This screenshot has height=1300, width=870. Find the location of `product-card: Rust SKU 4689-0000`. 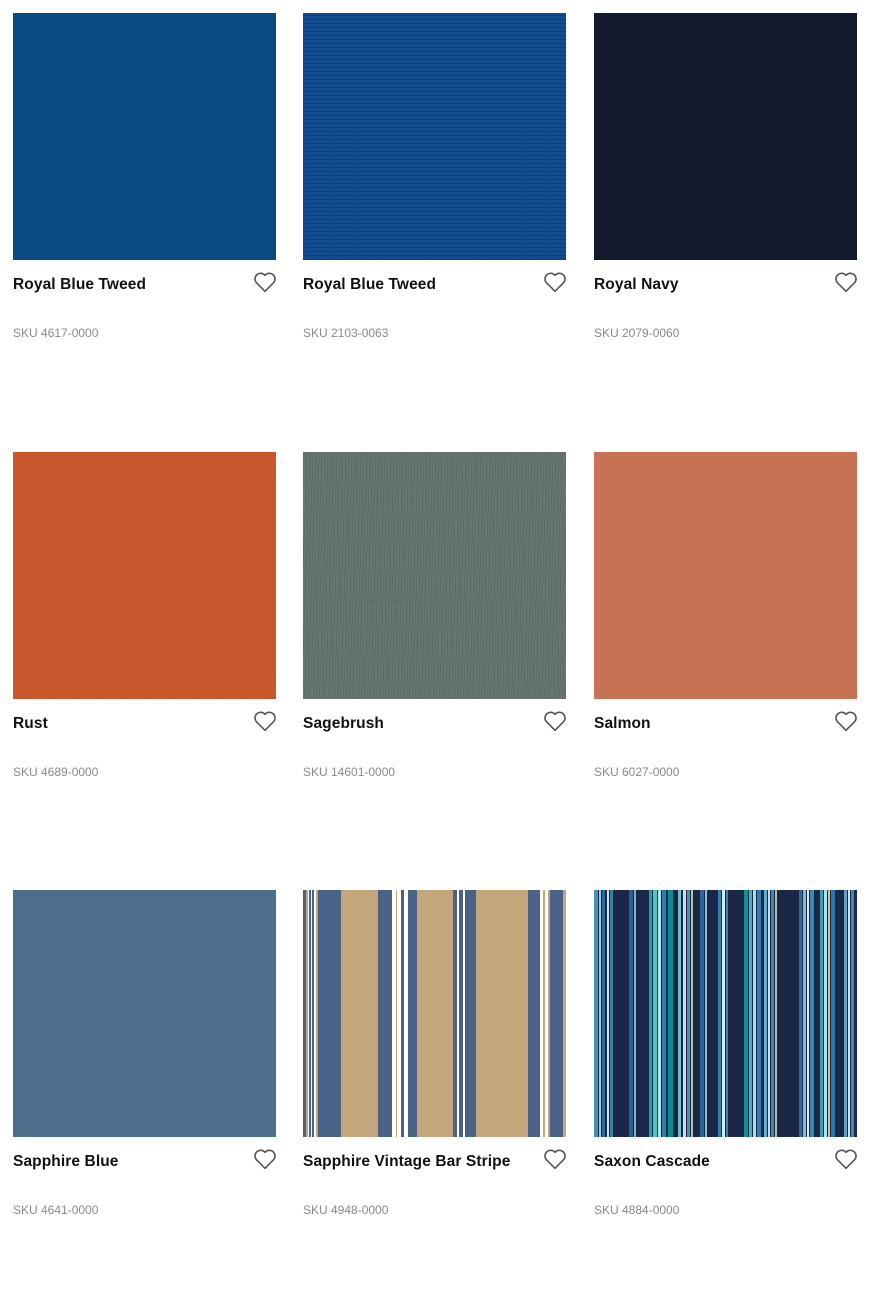

product-card: Rust SKU 4689-0000 is located at coordinates (145, 622).